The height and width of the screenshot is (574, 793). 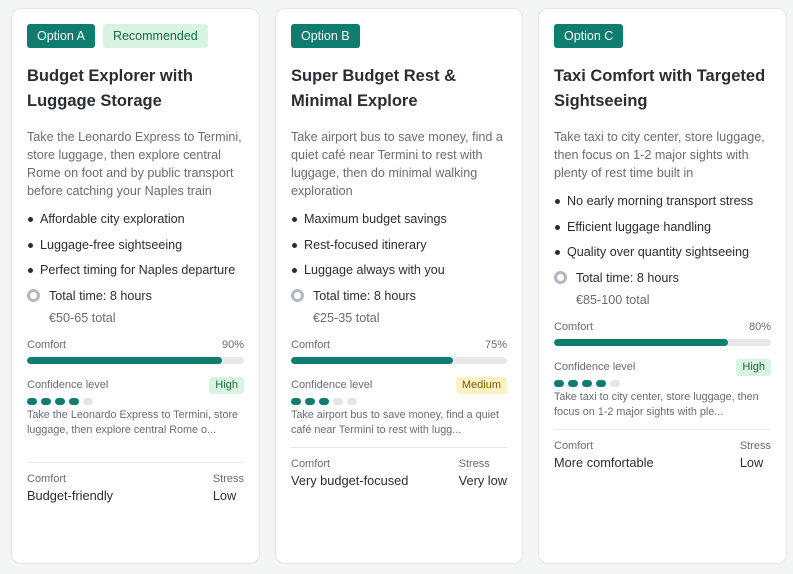 I want to click on footer-comfort: Comfort Very budget-focused, so click(x=349, y=474).